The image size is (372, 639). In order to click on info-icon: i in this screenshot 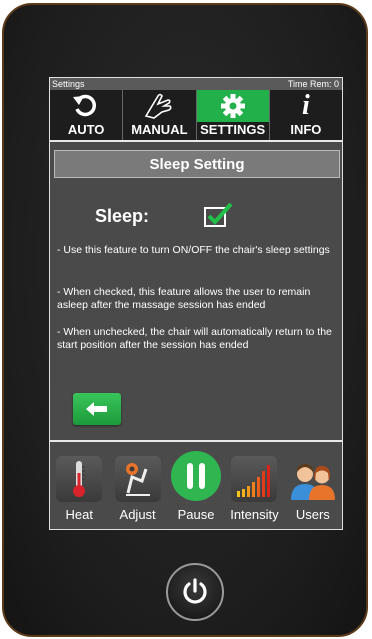, I will do `click(305, 105)`.